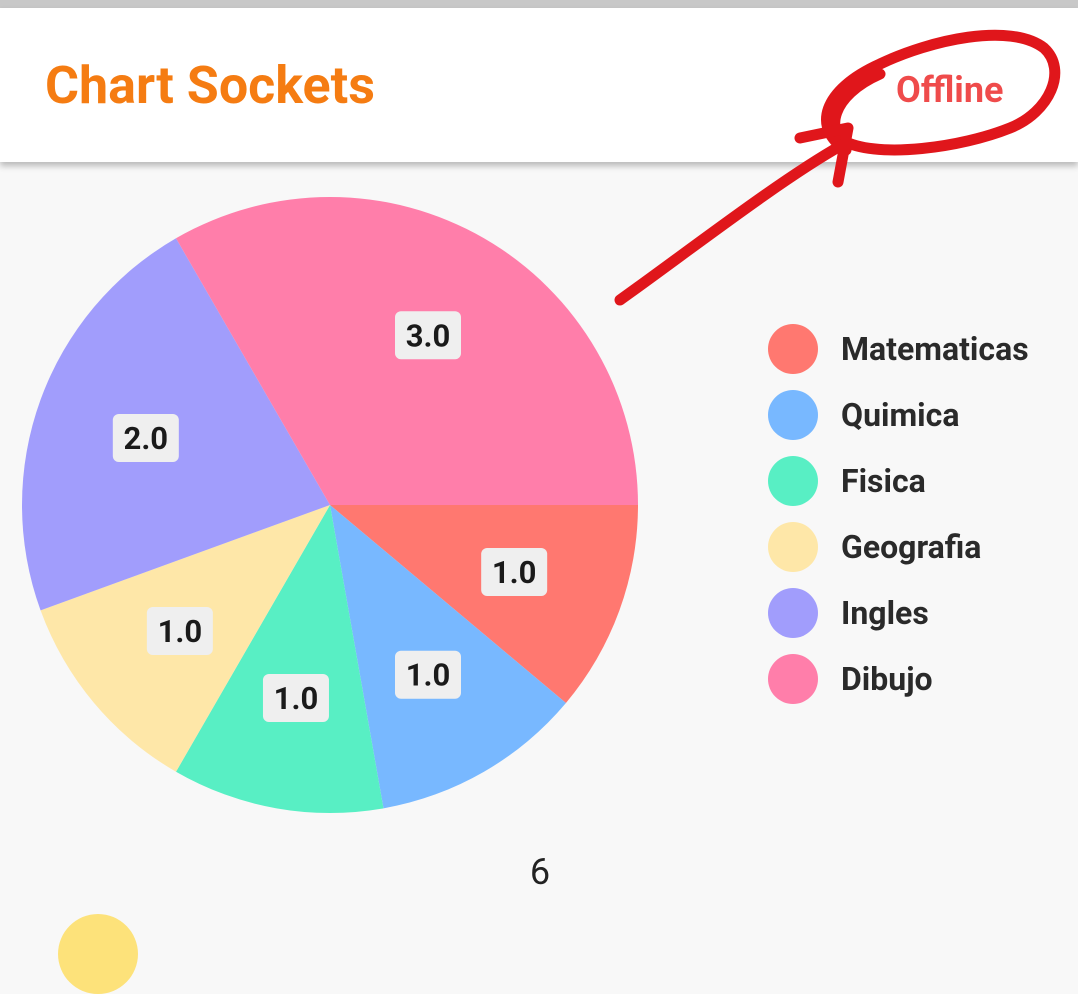 The width and height of the screenshot is (1078, 994). I want to click on pie-value-label: 3.0, so click(428, 335).